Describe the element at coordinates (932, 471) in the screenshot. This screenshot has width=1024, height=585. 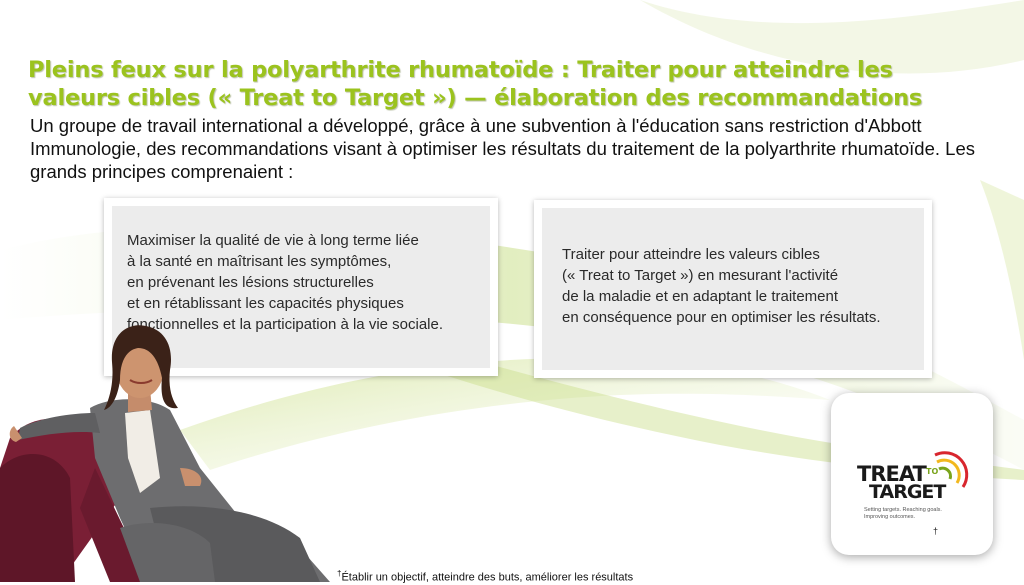
I see `logo-word-to: TO` at that location.